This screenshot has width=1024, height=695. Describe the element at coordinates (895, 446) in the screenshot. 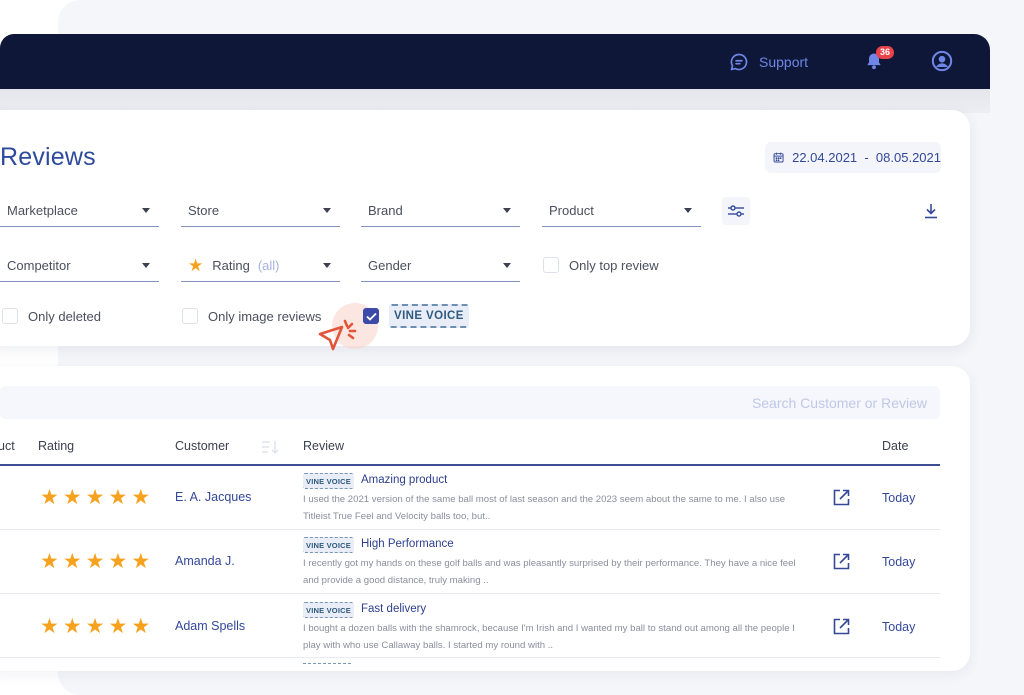

I see `column-header-date: Date` at that location.